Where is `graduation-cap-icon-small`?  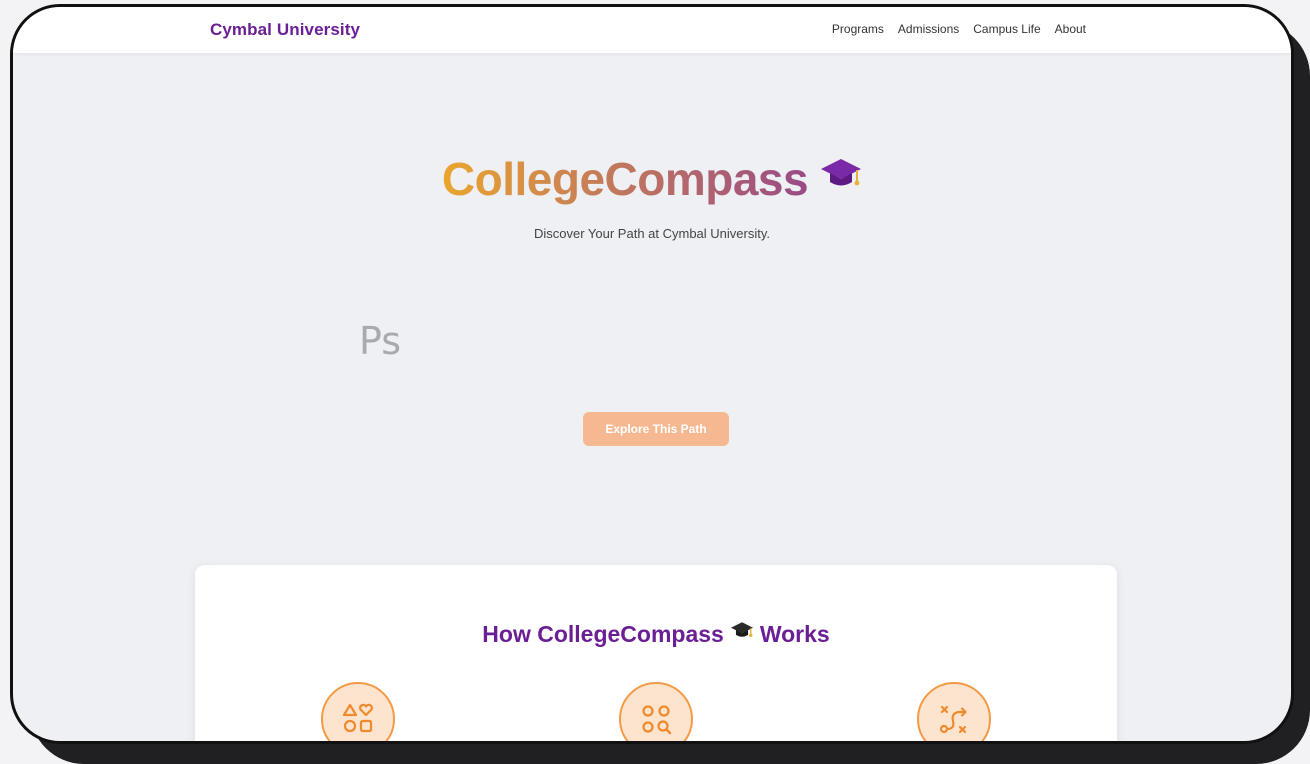
graduation-cap-icon-small is located at coordinates (742, 634).